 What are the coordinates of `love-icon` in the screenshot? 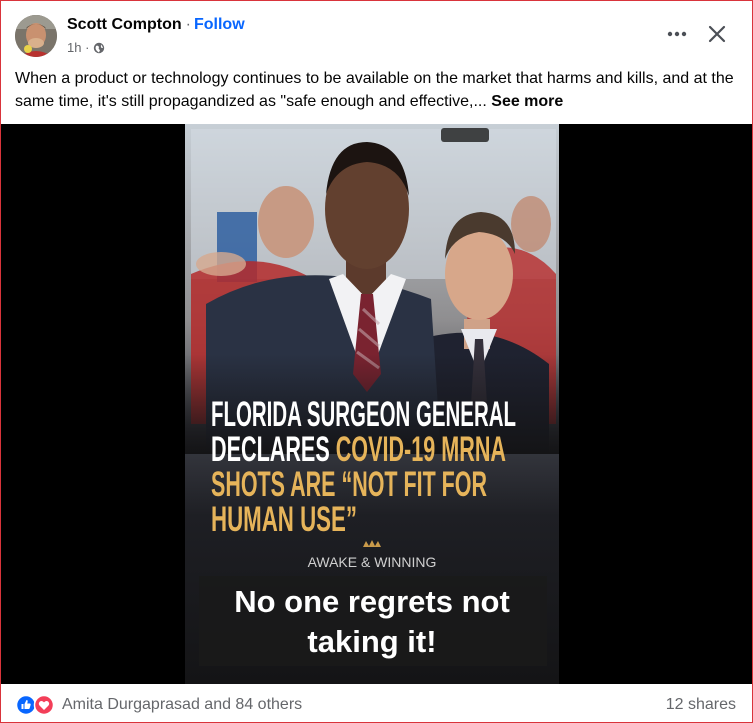 It's located at (44, 705).